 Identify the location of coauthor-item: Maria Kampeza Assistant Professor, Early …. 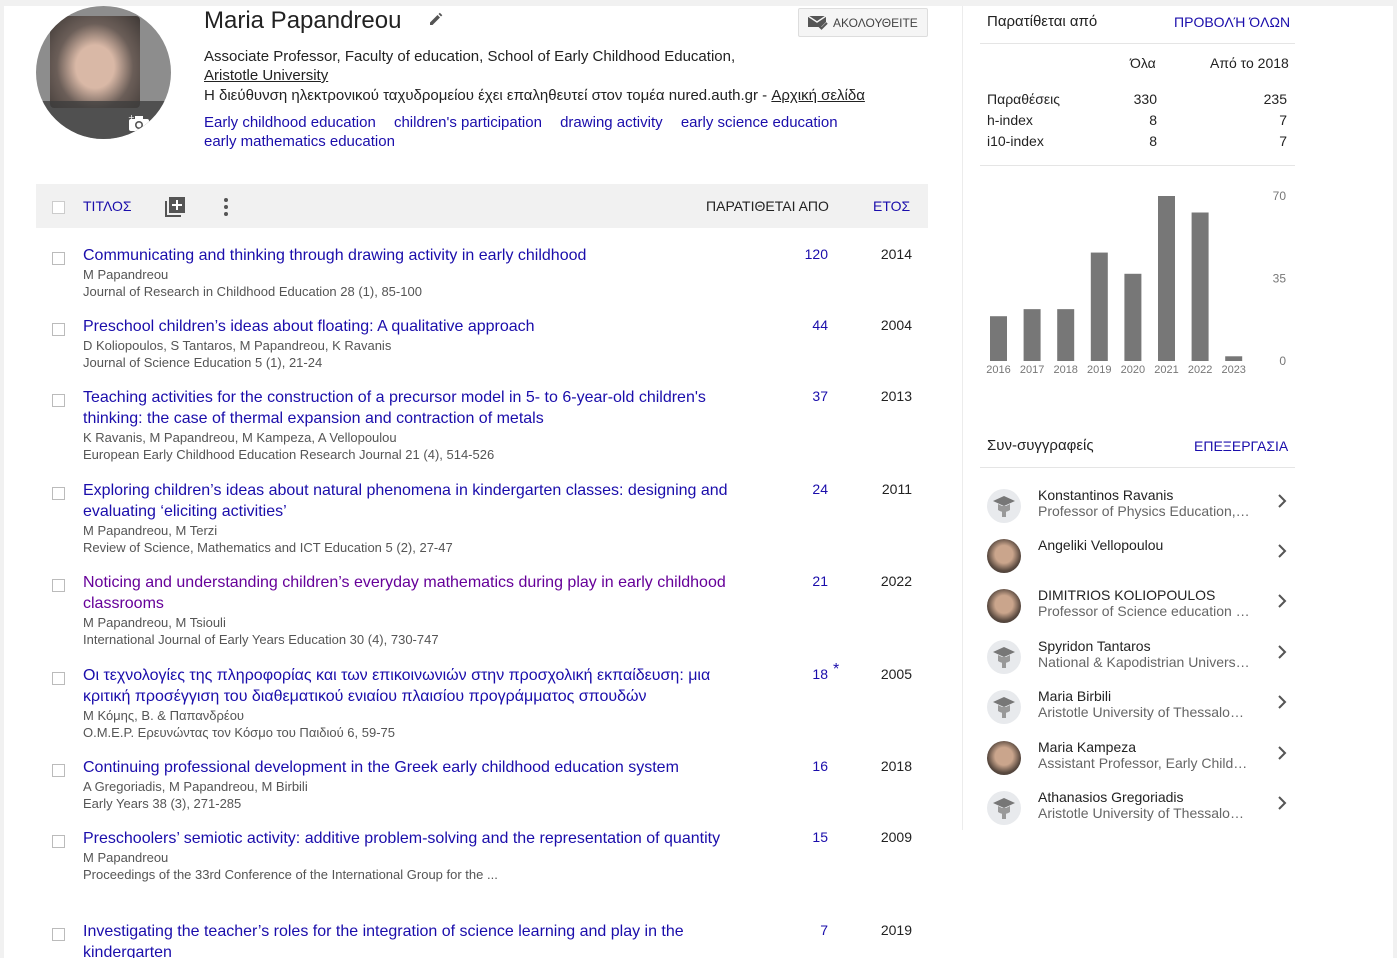
(1137, 761).